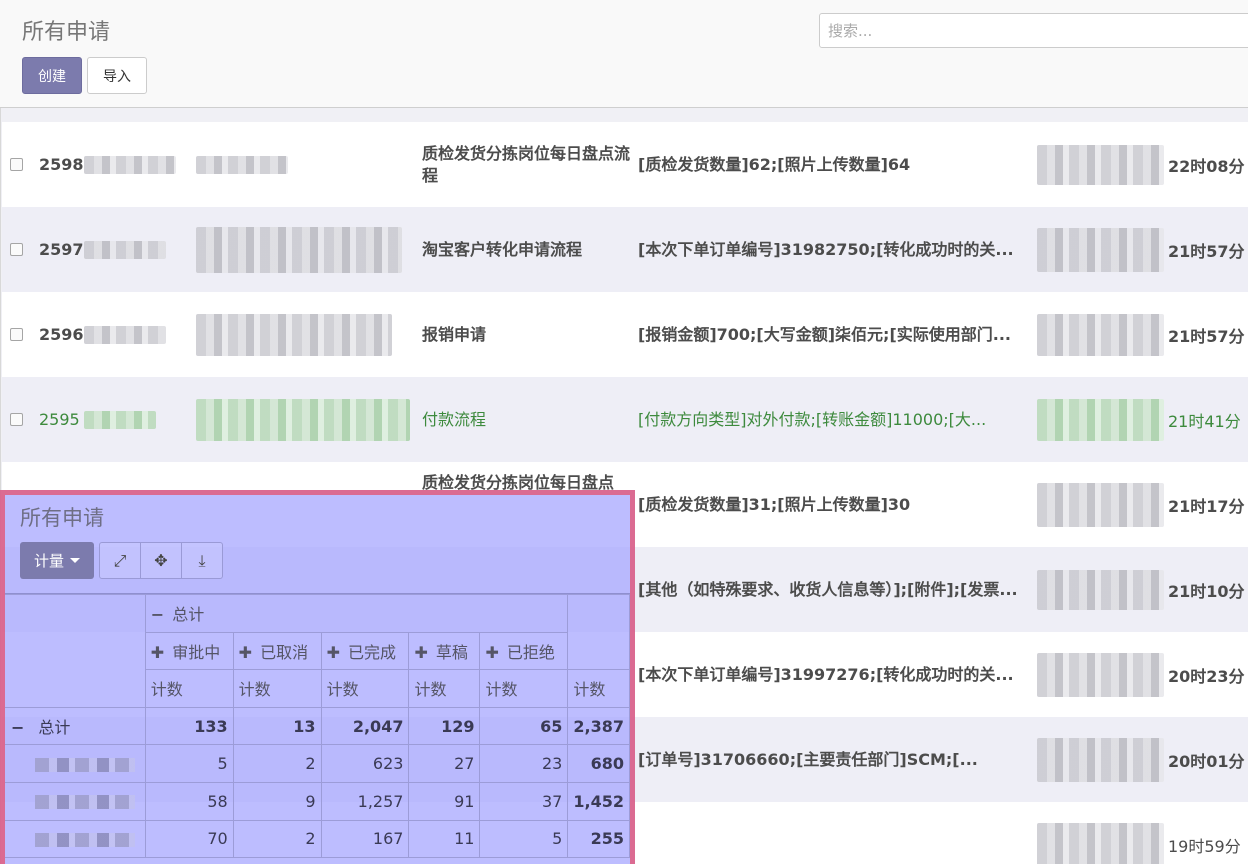 The width and height of the screenshot is (1248, 864). Describe the element at coordinates (1206, 506) in the screenshot. I see `row-duration: 21时17分` at that location.